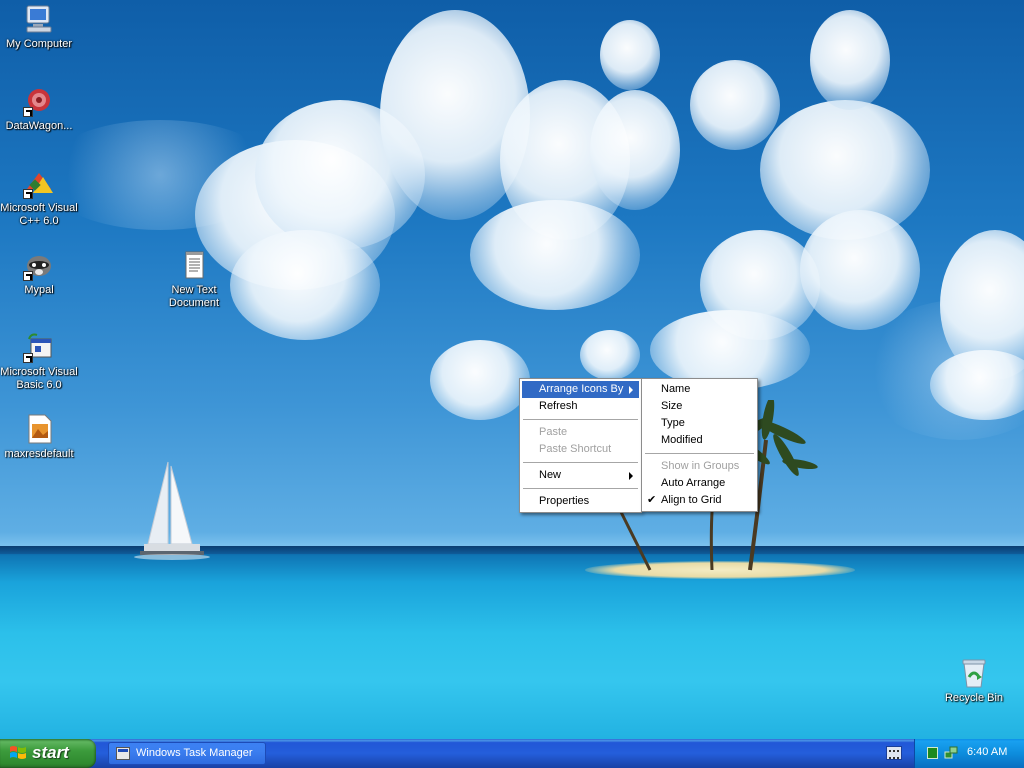  What do you see at coordinates (194, 296) in the screenshot?
I see `icon-label: New Text Document` at bounding box center [194, 296].